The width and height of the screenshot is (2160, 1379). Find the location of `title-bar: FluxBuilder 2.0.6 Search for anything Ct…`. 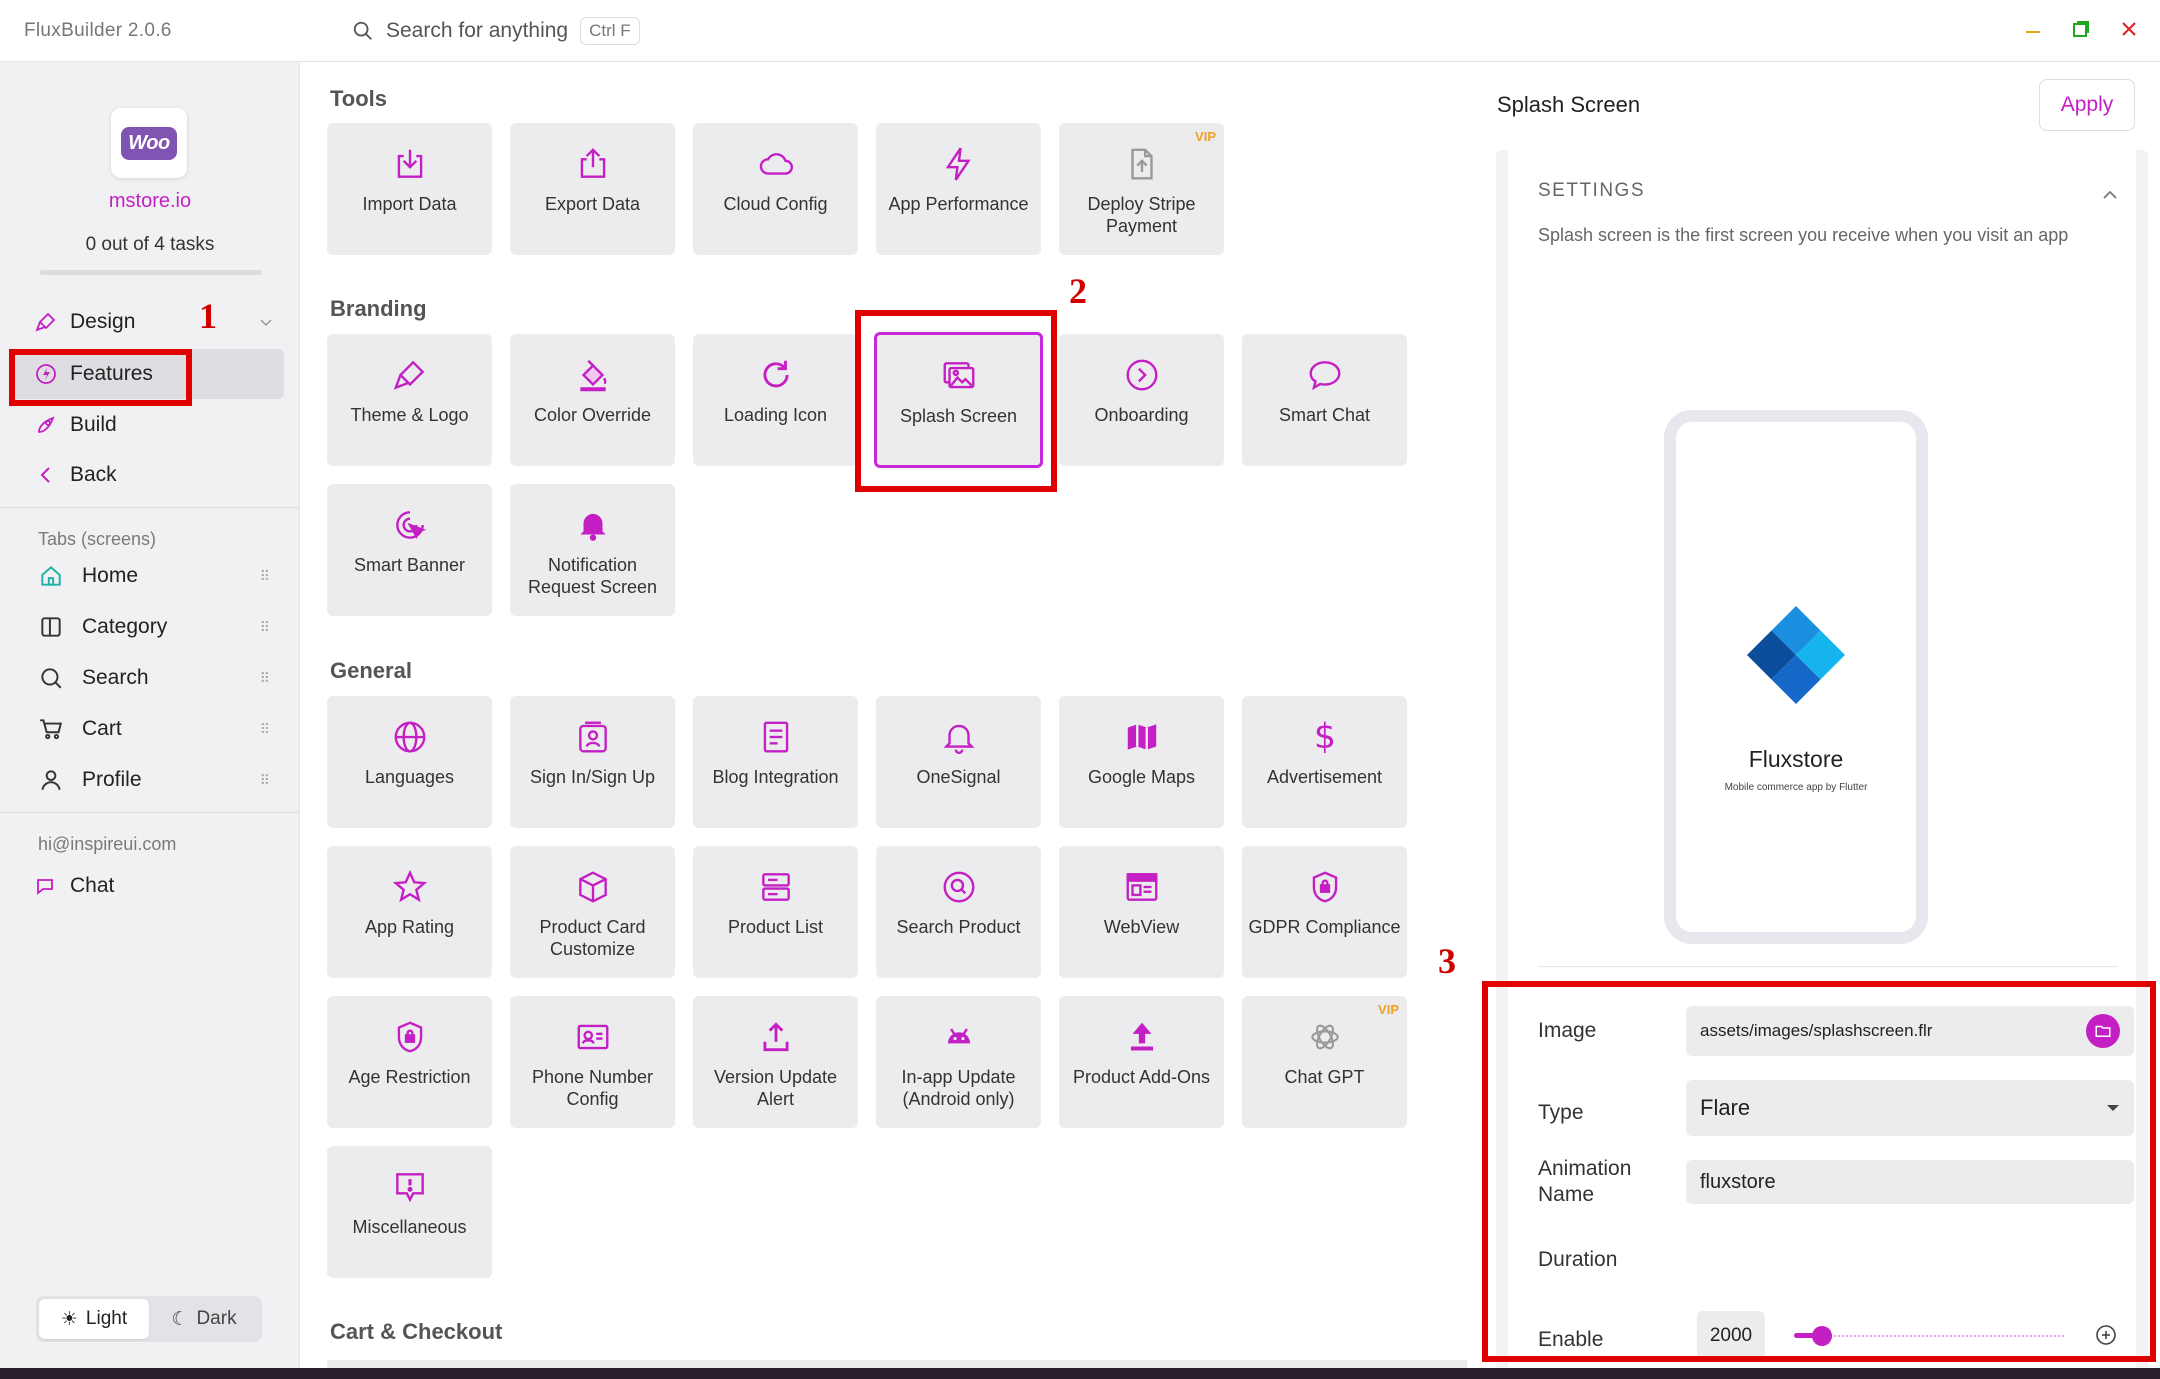

title-bar: FluxBuilder 2.0.6 Search for anything Ct… is located at coordinates (1080, 31).